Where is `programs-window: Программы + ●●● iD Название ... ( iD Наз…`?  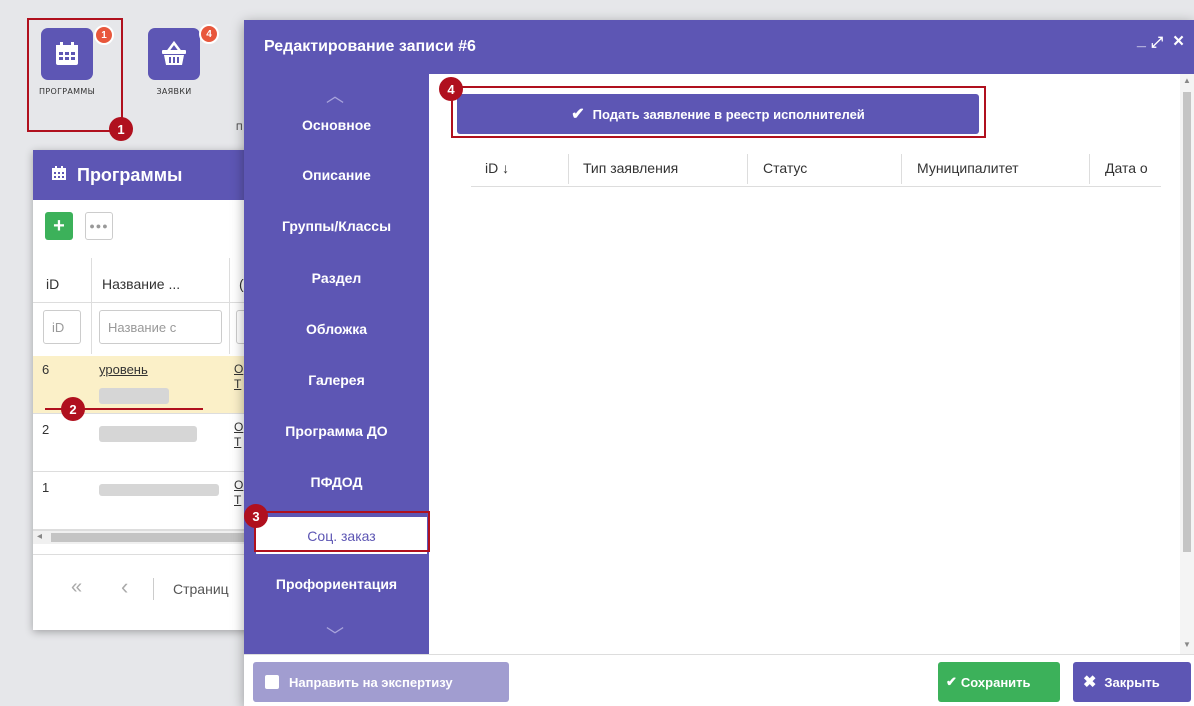 programs-window: Программы + ●●● iD Название ... ( iD Наз… is located at coordinates (153, 390).